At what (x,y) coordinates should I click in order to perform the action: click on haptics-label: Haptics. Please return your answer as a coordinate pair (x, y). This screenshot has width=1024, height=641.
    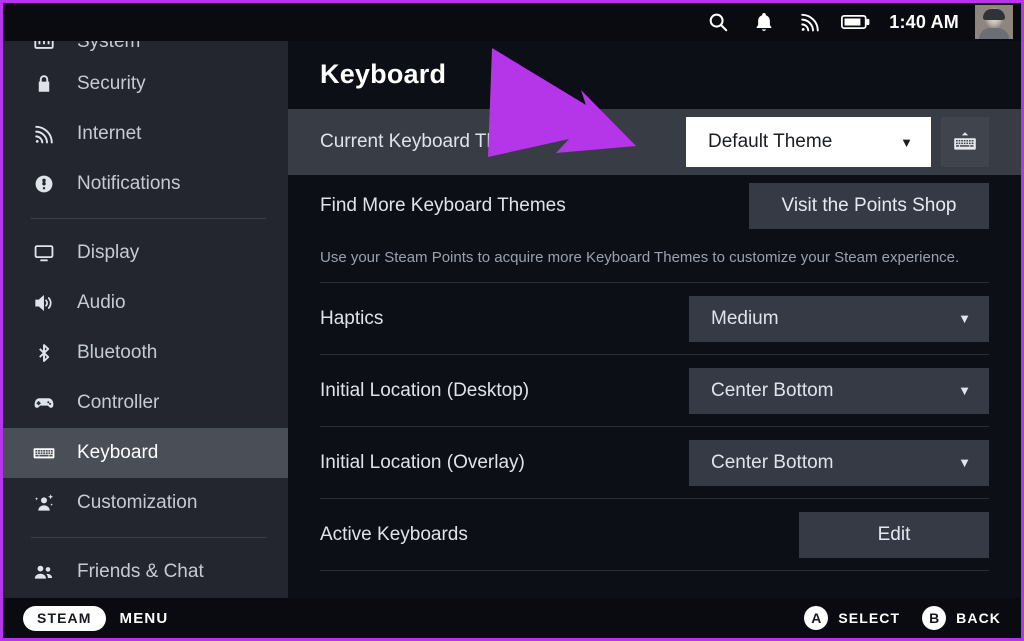
    Looking at the image, I should click on (352, 318).